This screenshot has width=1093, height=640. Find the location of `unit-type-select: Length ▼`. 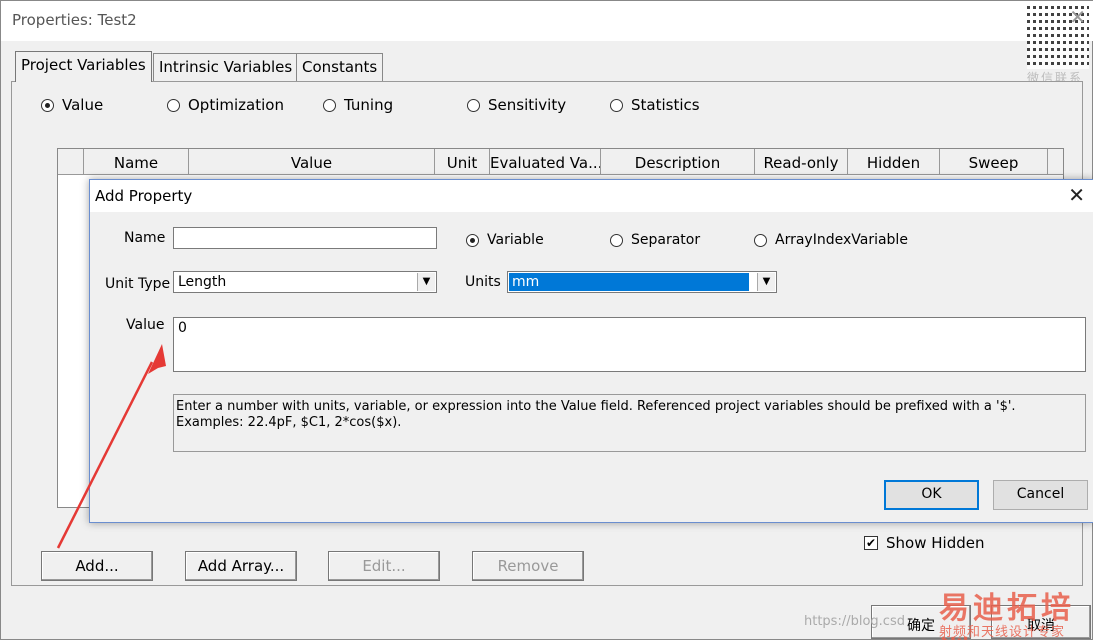

unit-type-select: Length ▼ is located at coordinates (305, 282).